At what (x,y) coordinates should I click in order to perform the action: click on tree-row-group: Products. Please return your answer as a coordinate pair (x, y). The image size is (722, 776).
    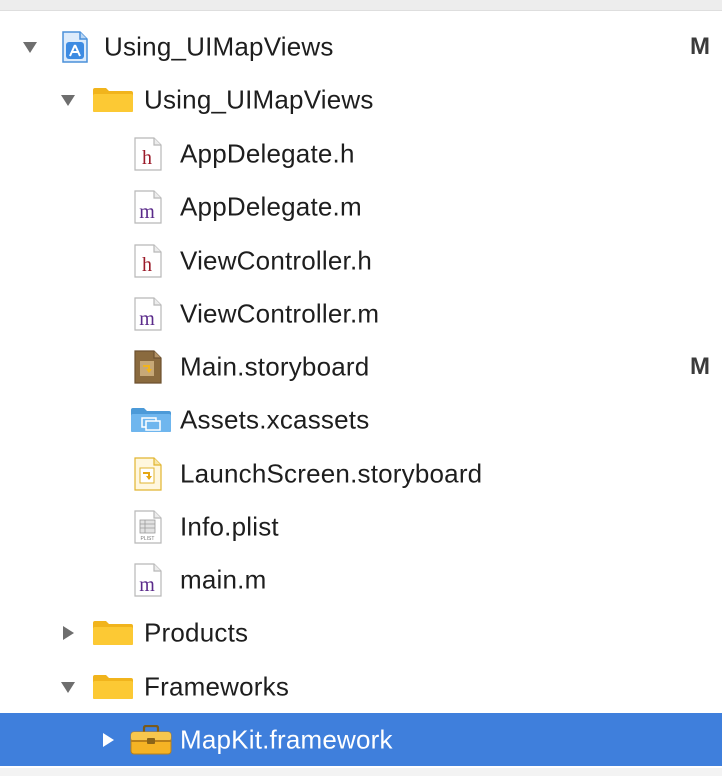
    Looking at the image, I should click on (361, 632).